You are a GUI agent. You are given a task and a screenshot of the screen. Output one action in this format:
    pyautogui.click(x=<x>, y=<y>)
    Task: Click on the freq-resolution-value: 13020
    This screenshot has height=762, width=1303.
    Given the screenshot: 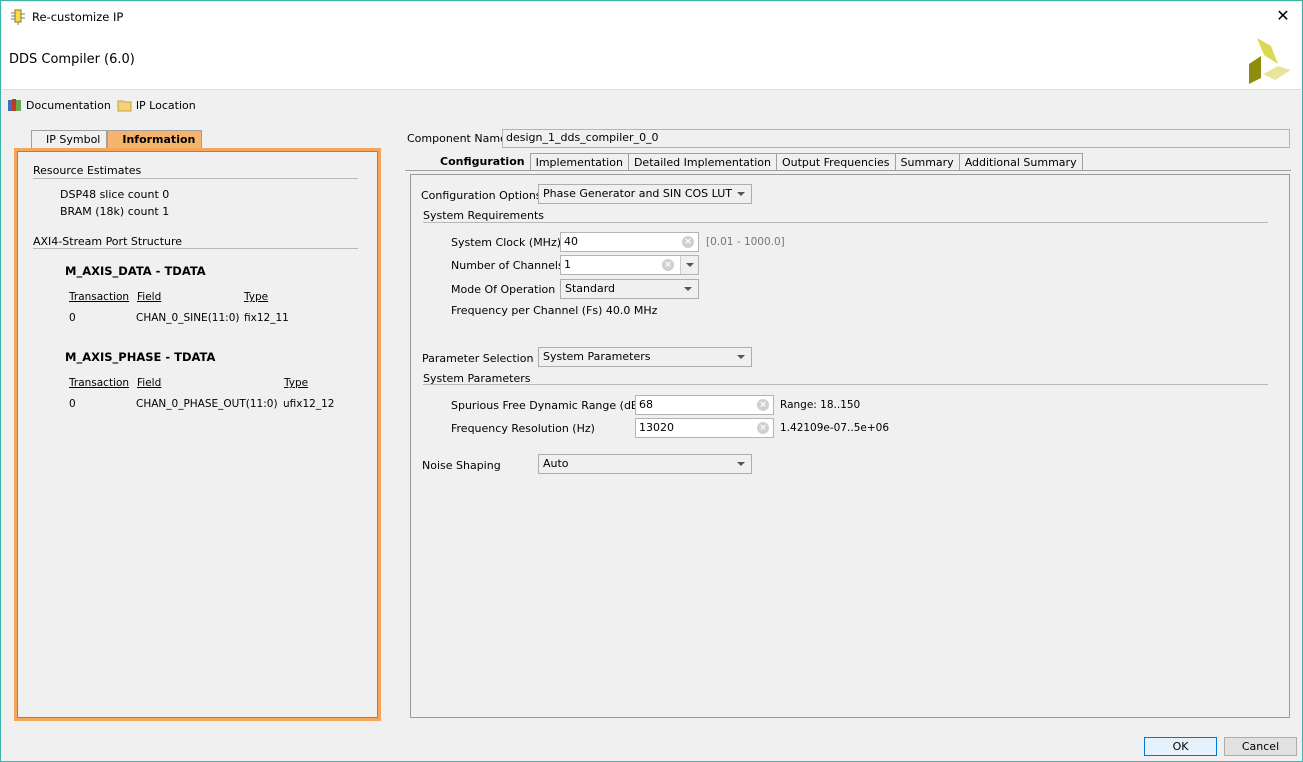 What is the action you would take?
    pyautogui.click(x=656, y=427)
    